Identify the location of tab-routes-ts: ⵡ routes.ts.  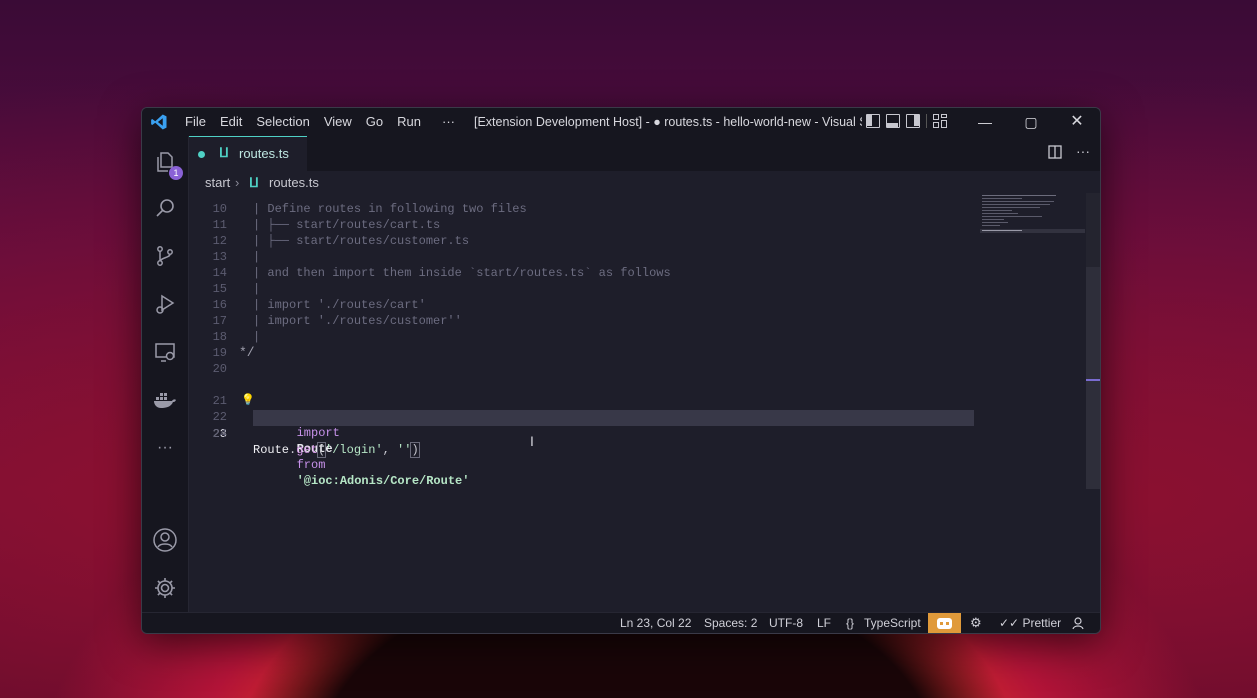
(248, 153).